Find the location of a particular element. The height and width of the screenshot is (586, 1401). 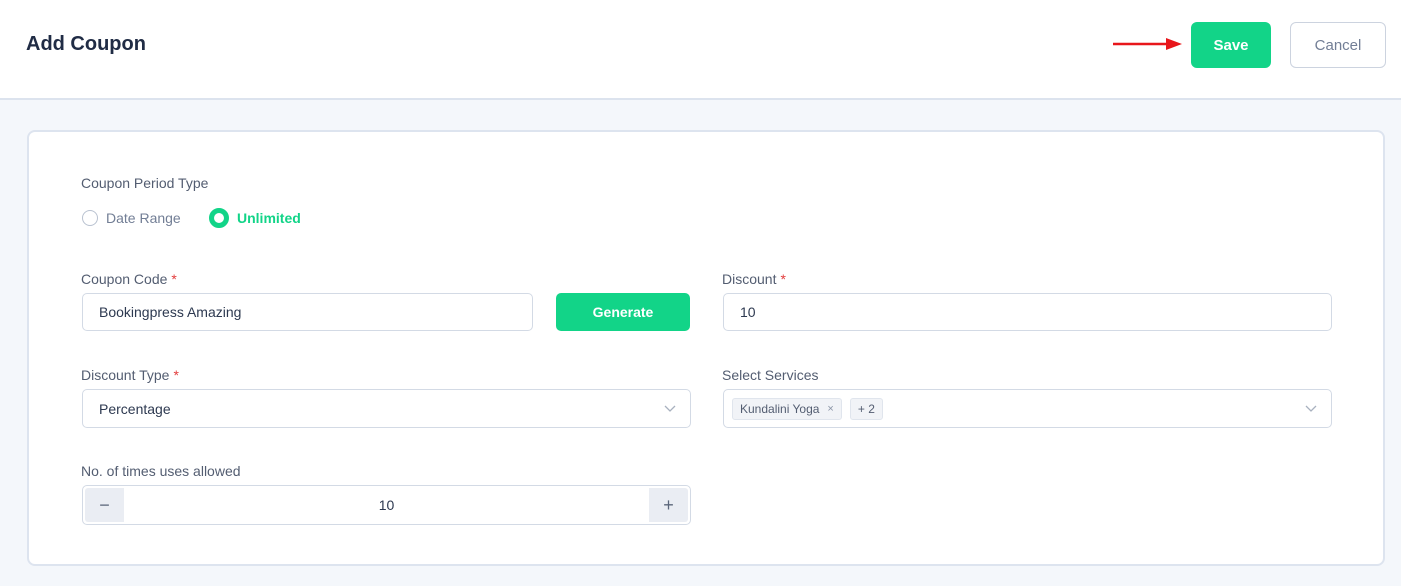

discount-label: Discount * is located at coordinates (754, 279).